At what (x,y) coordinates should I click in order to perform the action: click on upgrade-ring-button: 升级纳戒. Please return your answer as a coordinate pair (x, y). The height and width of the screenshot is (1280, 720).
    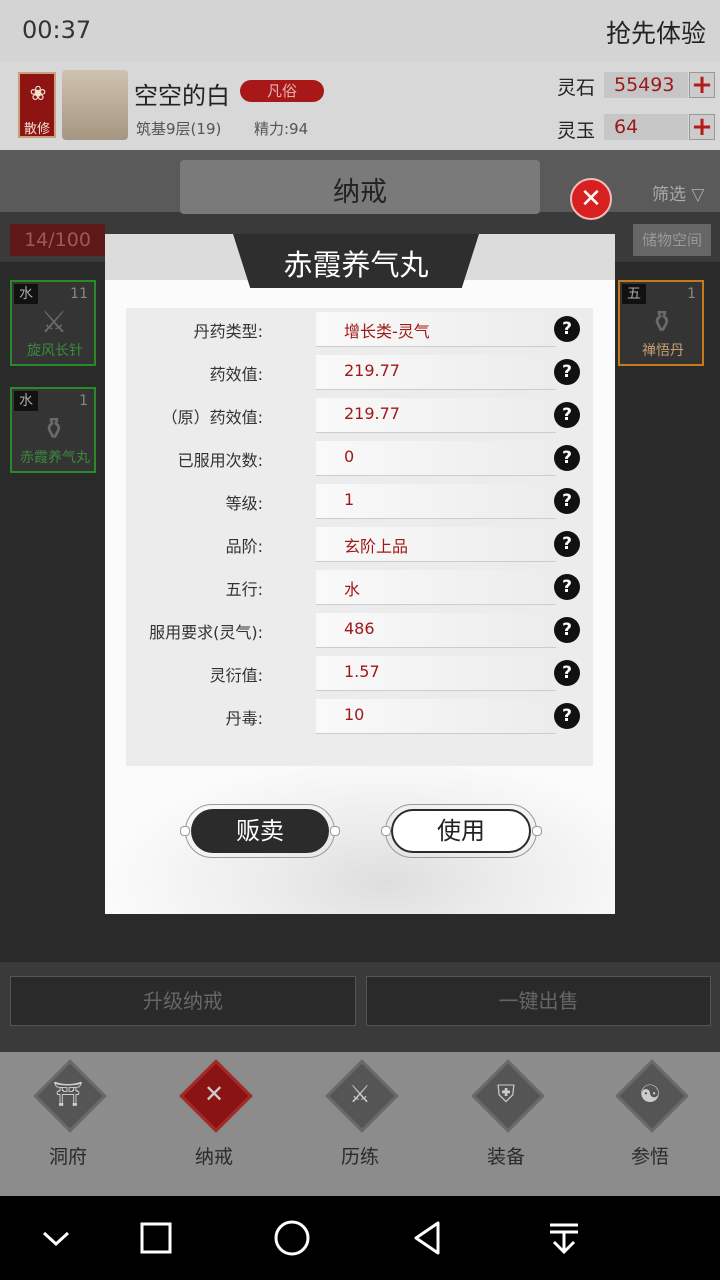
    Looking at the image, I should click on (183, 1001).